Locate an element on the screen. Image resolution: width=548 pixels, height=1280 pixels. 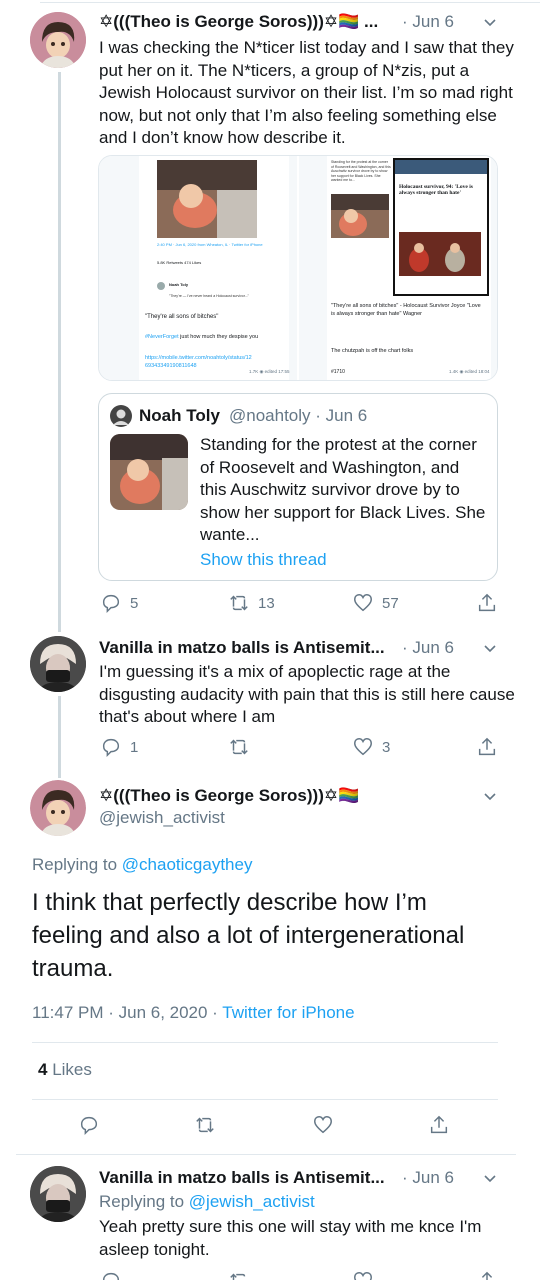
quoted-image is located at coordinates (149, 472).